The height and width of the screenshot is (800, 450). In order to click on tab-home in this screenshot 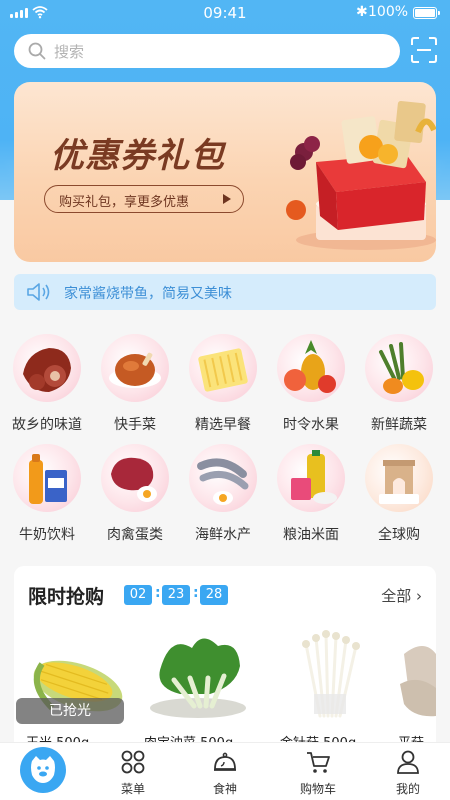, I will do `click(43, 770)`.